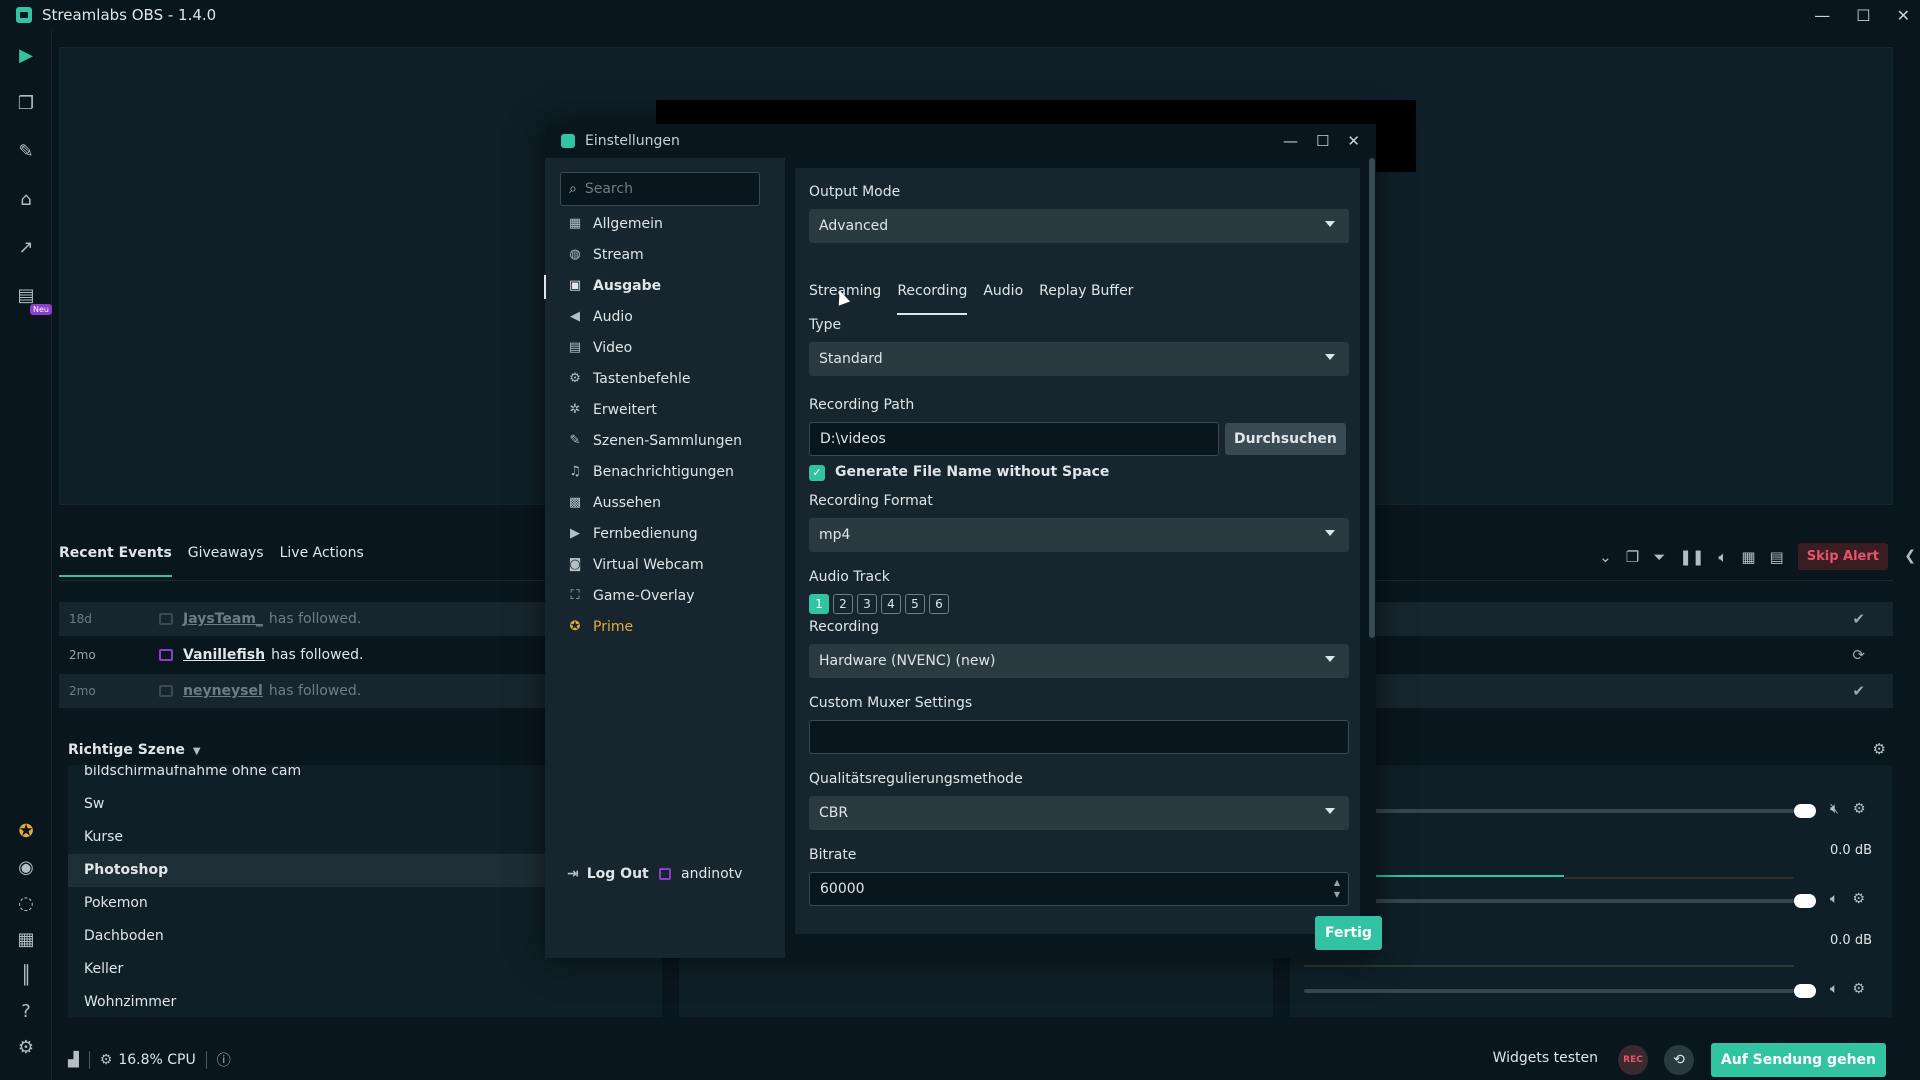  Describe the element at coordinates (1722, 557) in the screenshot. I see `volume-icon: 🔈︎` at that location.